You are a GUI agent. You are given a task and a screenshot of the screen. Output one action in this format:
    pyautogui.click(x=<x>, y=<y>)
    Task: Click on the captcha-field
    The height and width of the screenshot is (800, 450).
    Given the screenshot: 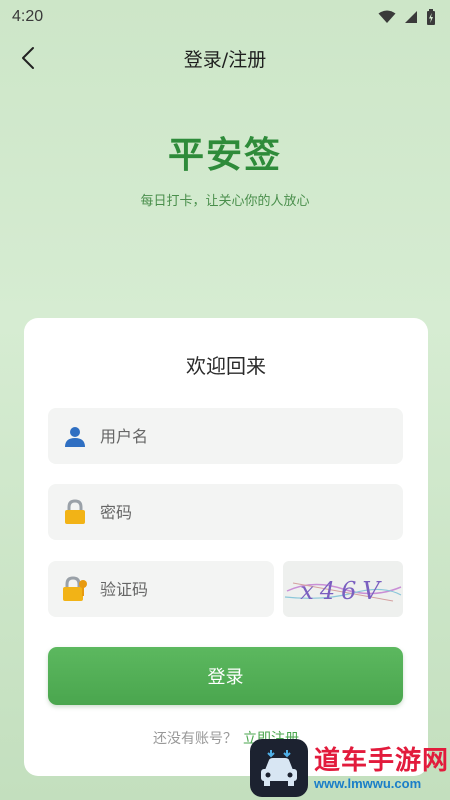 What is the action you would take?
    pyautogui.click(x=174, y=589)
    